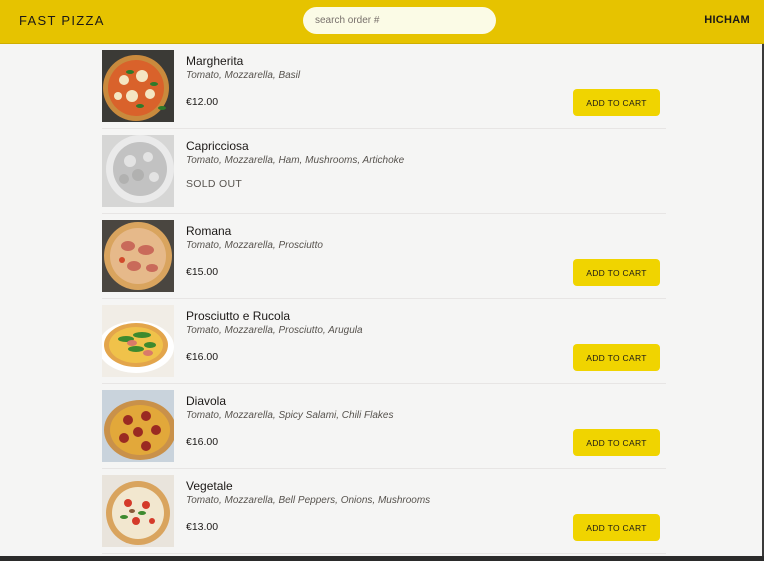 The image size is (764, 561). I want to click on pizza-price: €15.00, so click(202, 272).